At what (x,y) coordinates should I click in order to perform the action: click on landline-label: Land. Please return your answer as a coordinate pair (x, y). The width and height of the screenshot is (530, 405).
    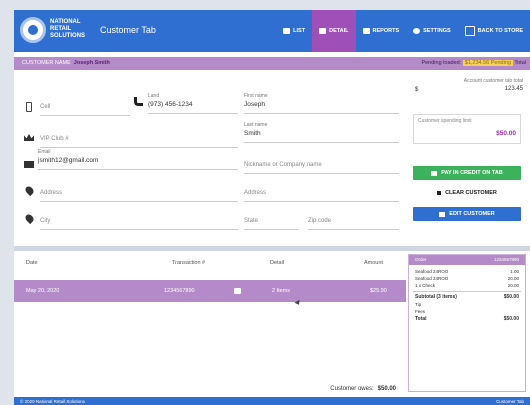
    Looking at the image, I should click on (154, 96).